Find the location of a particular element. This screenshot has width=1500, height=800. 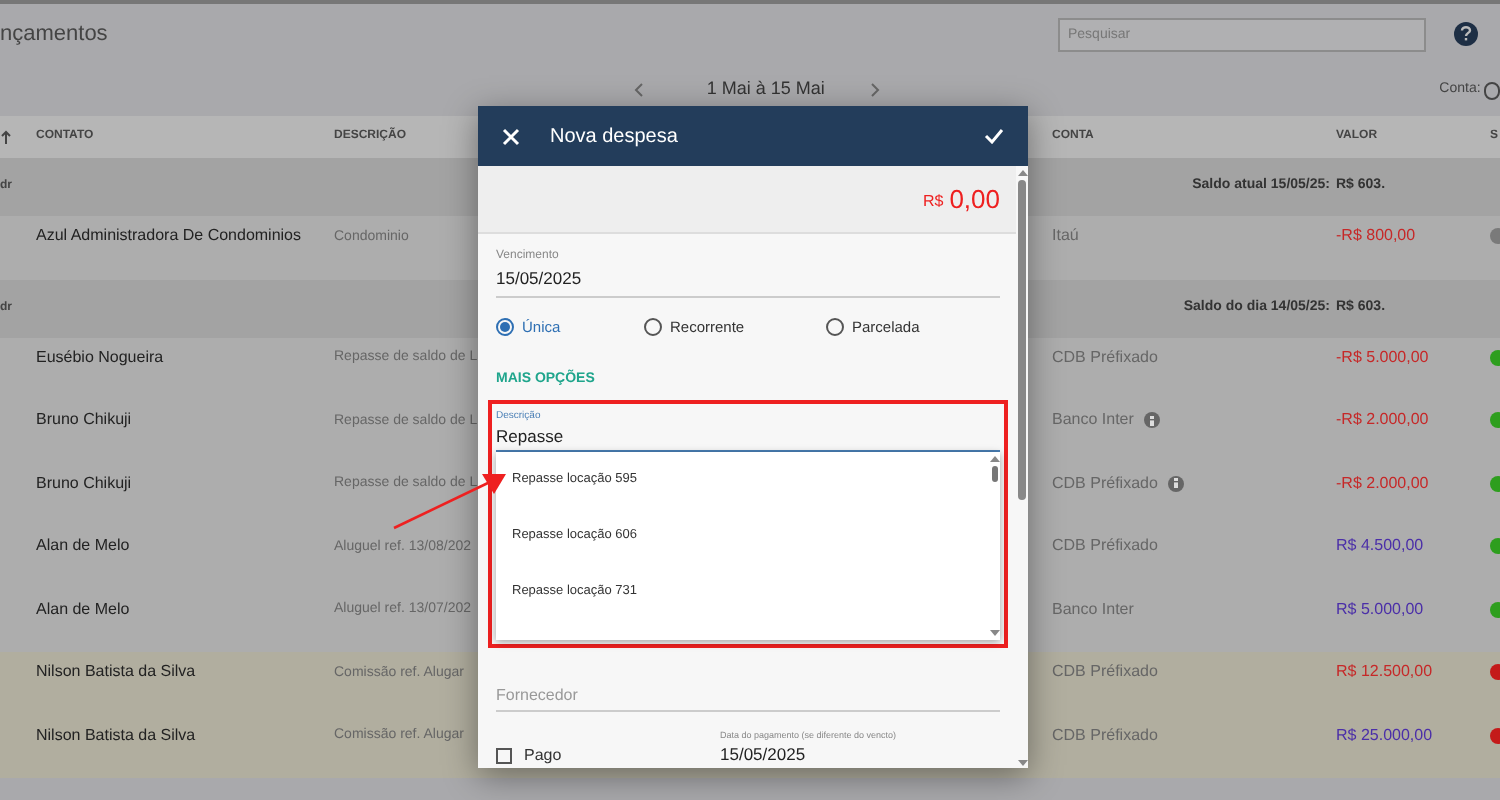

dialog-title: Nova despesa is located at coordinates (614, 137).